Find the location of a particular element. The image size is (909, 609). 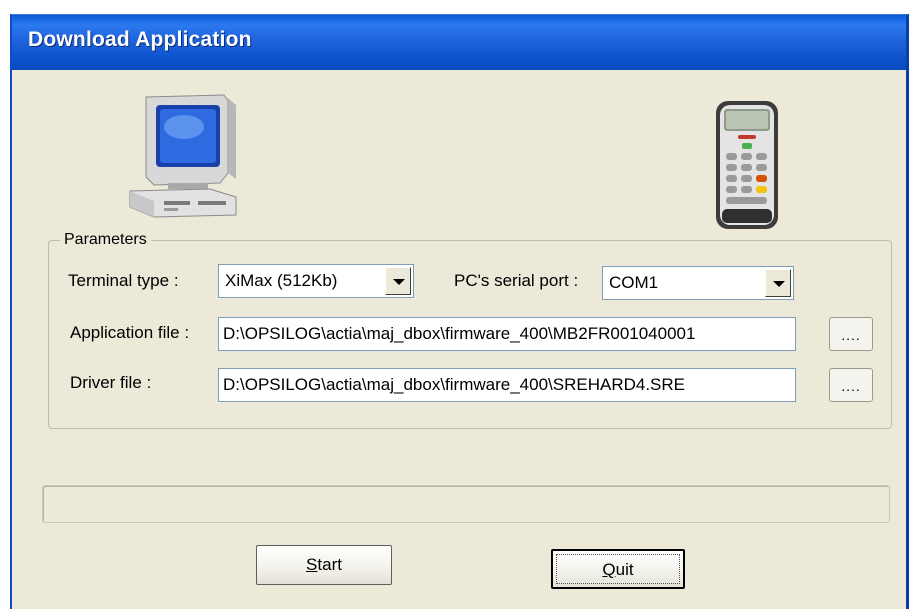

quit-mnemonic: Q is located at coordinates (609, 569).